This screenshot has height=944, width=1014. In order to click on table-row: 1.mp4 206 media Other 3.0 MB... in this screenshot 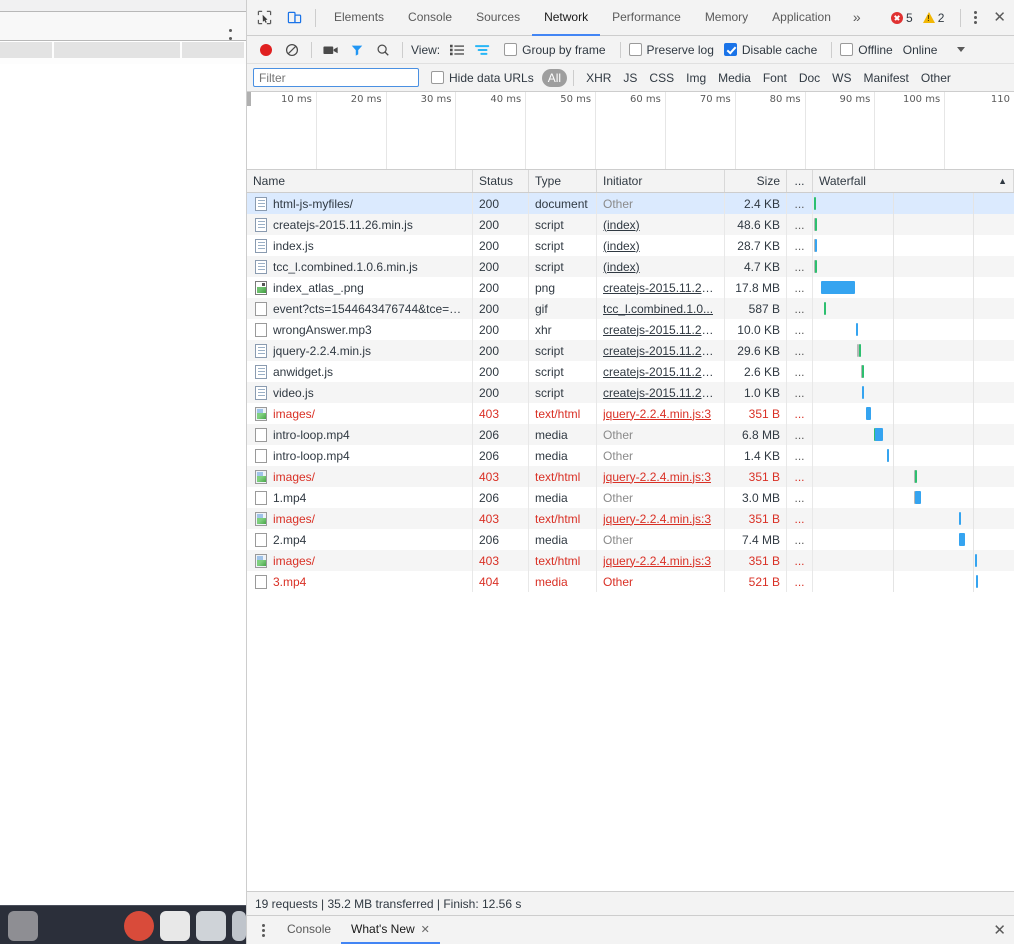, I will do `click(630, 497)`.